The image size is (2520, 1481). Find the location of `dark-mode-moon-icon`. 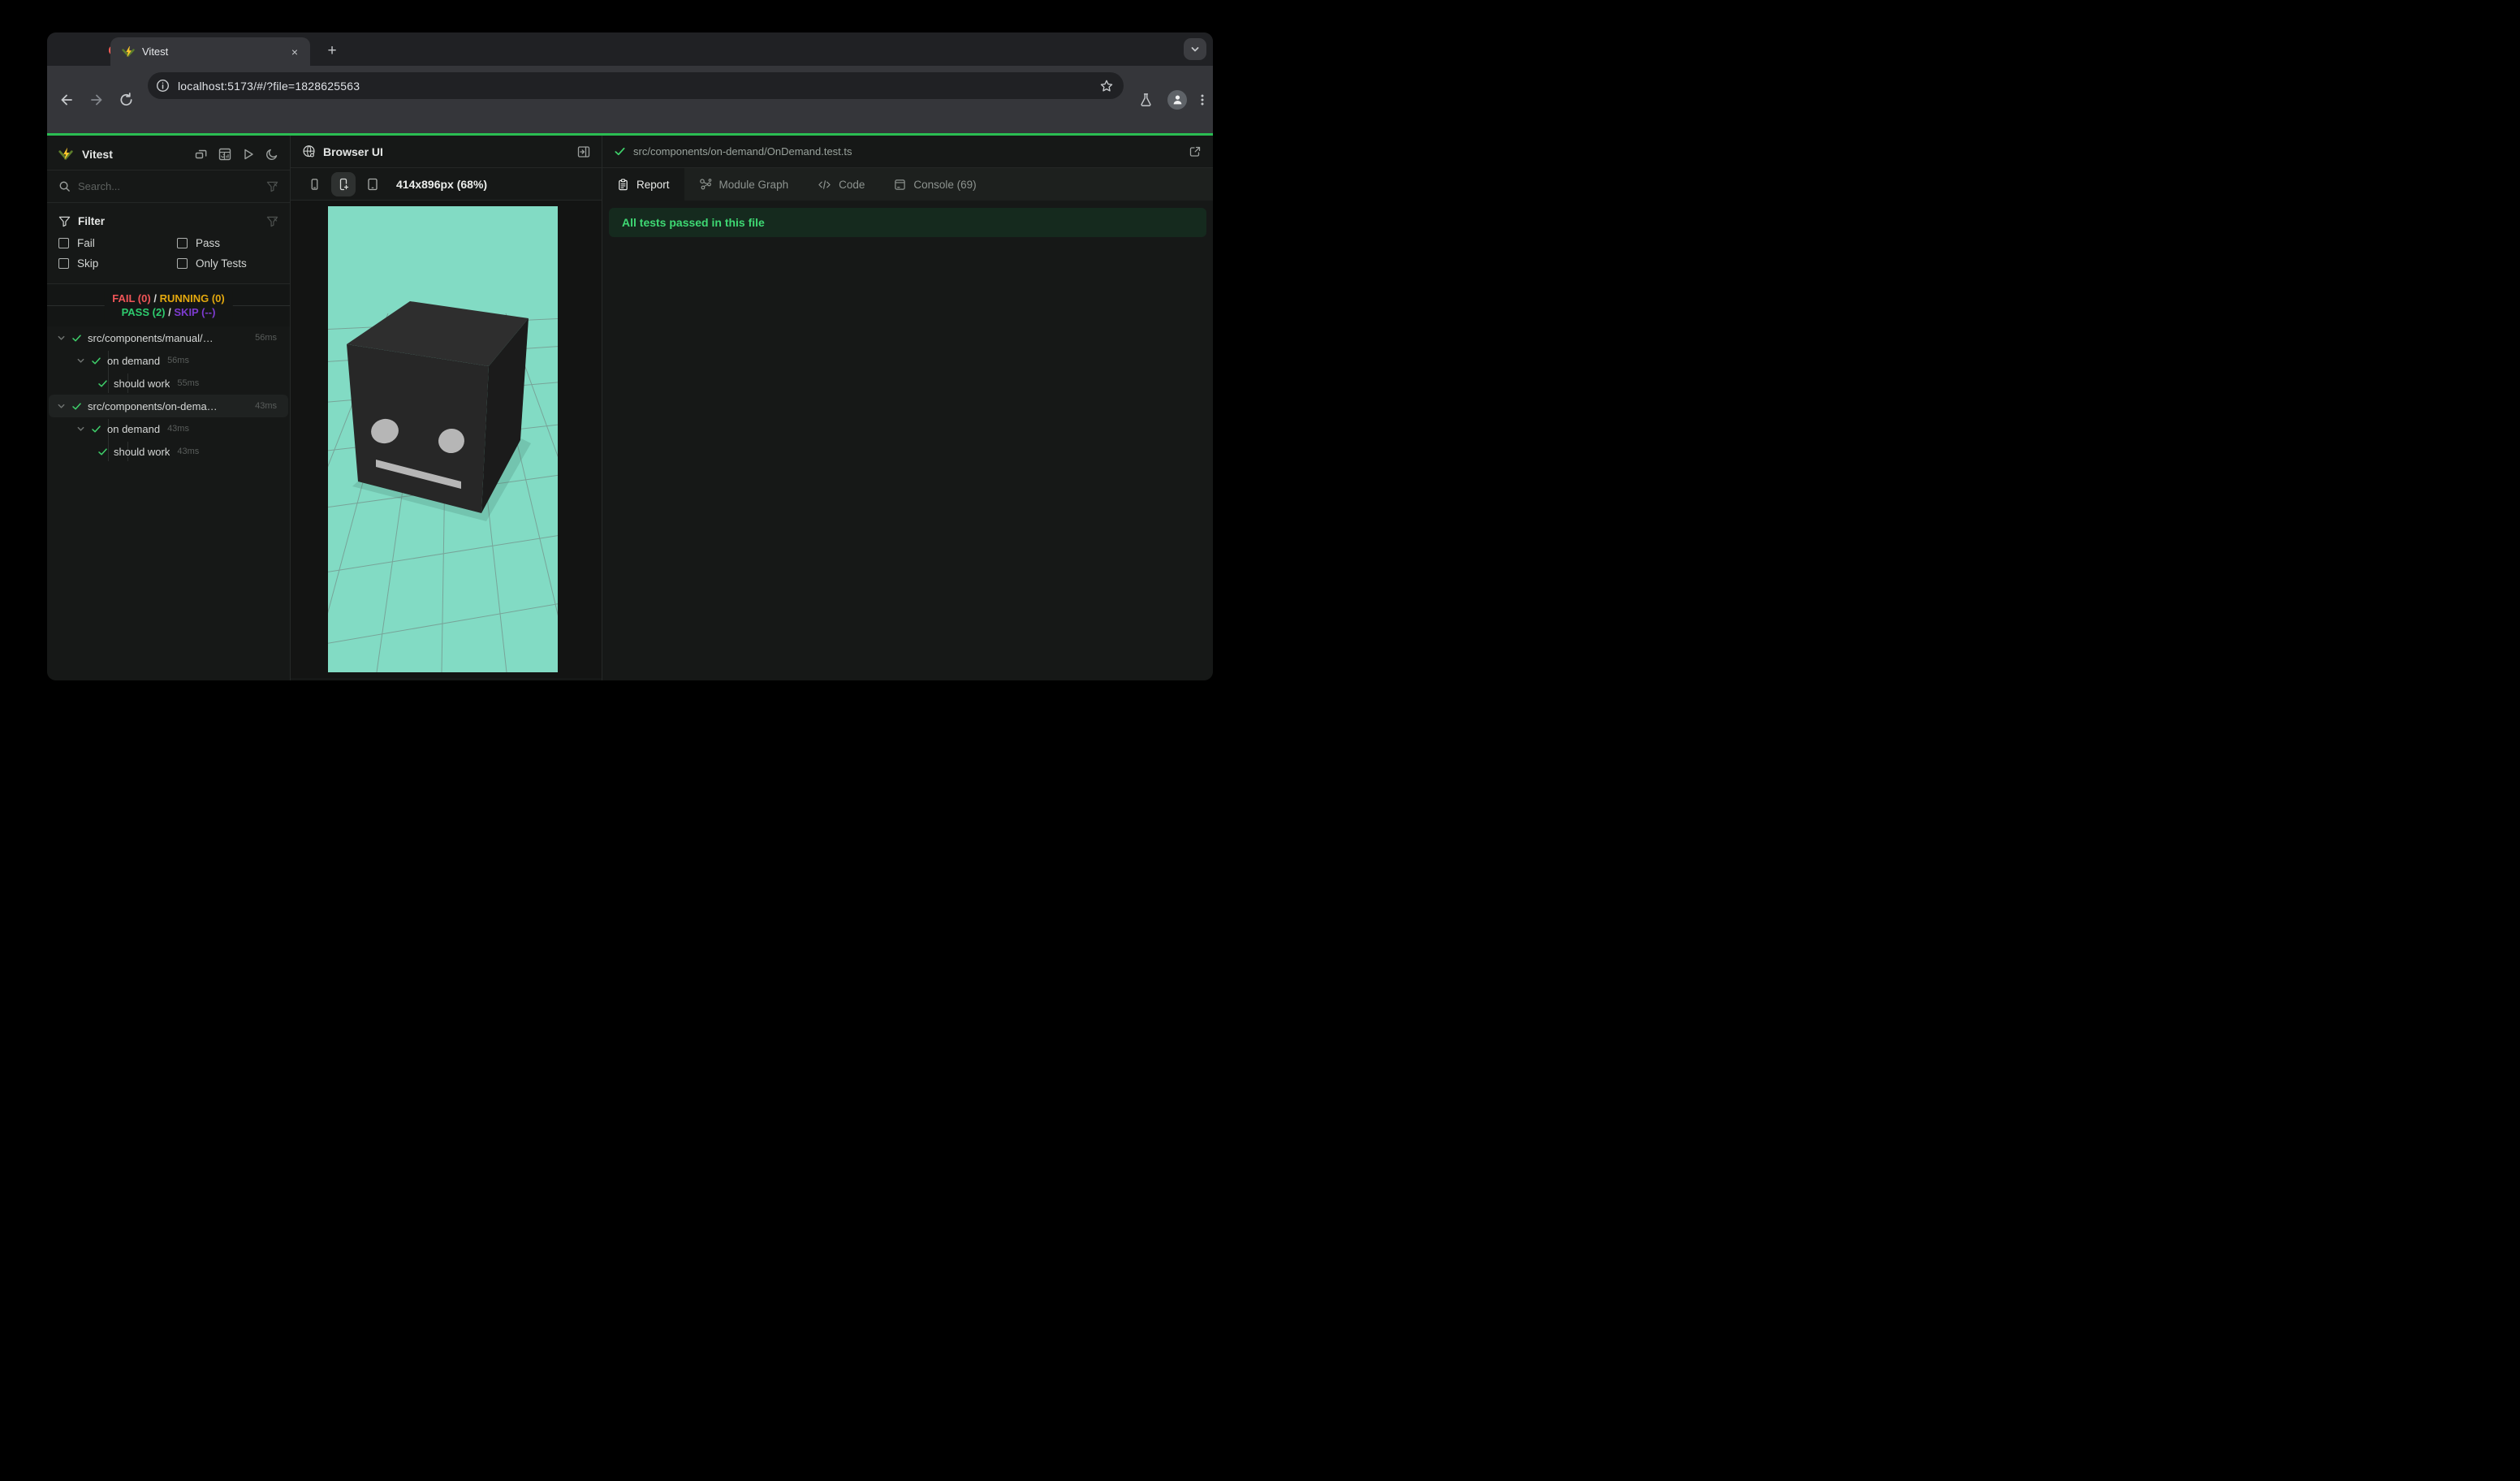

dark-mode-moon-icon is located at coordinates (272, 154).